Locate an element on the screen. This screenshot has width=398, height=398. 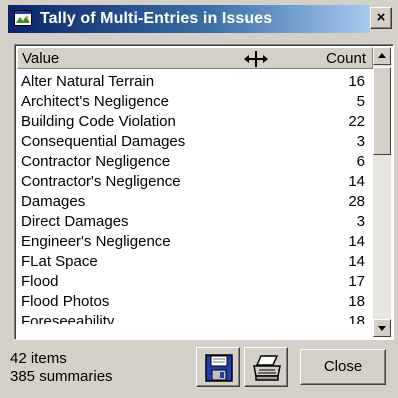
arrow-up-icon is located at coordinates (382, 55).